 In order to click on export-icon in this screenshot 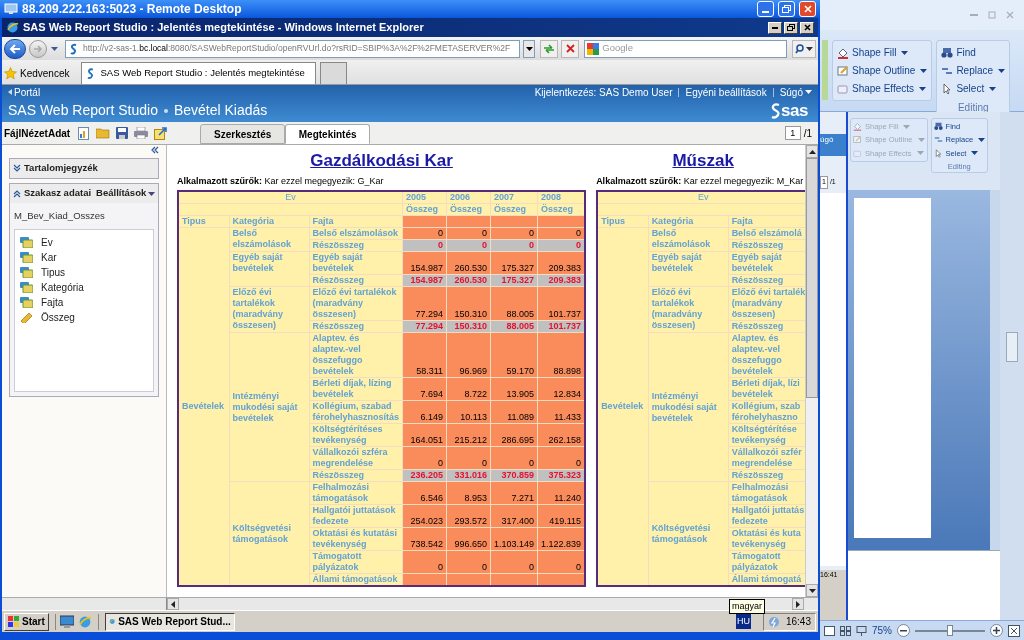, I will do `click(161, 133)`.